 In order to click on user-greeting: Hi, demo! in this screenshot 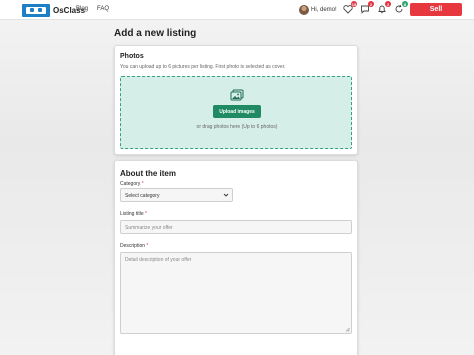, I will do `click(324, 10)`.